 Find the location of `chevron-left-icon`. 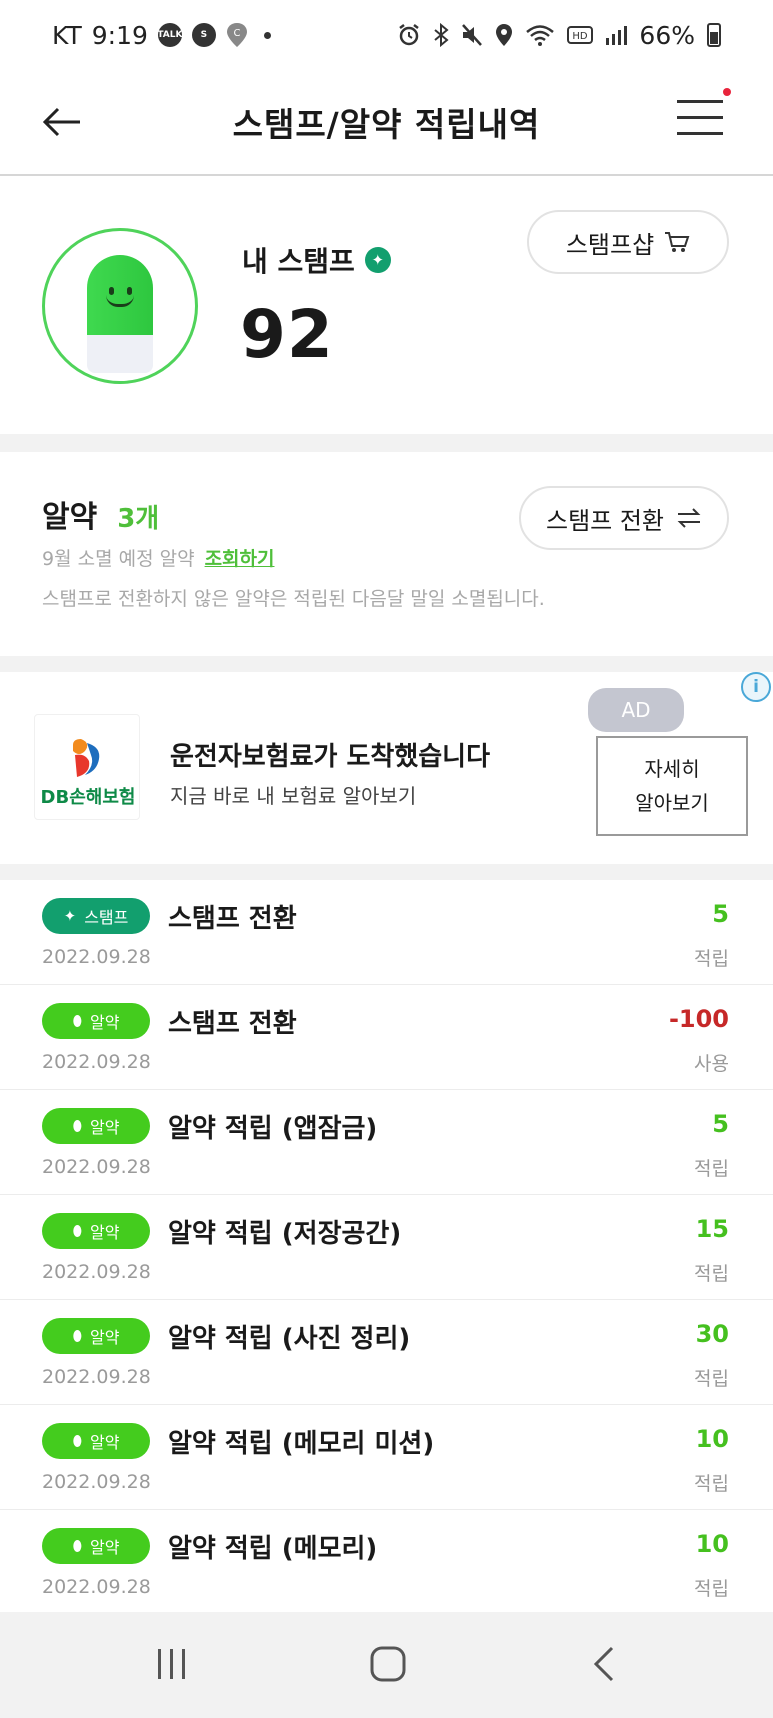

chevron-left-icon is located at coordinates (603, 1664).